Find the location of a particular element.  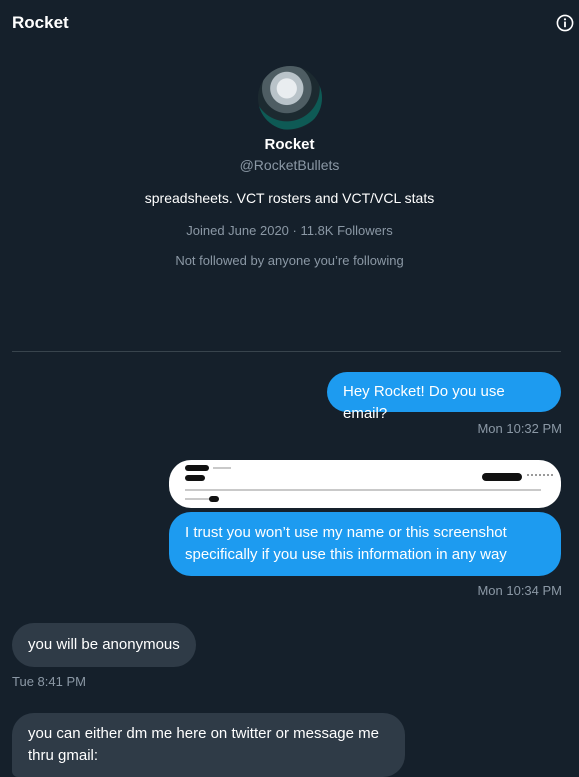

avatar is located at coordinates (289, 98).